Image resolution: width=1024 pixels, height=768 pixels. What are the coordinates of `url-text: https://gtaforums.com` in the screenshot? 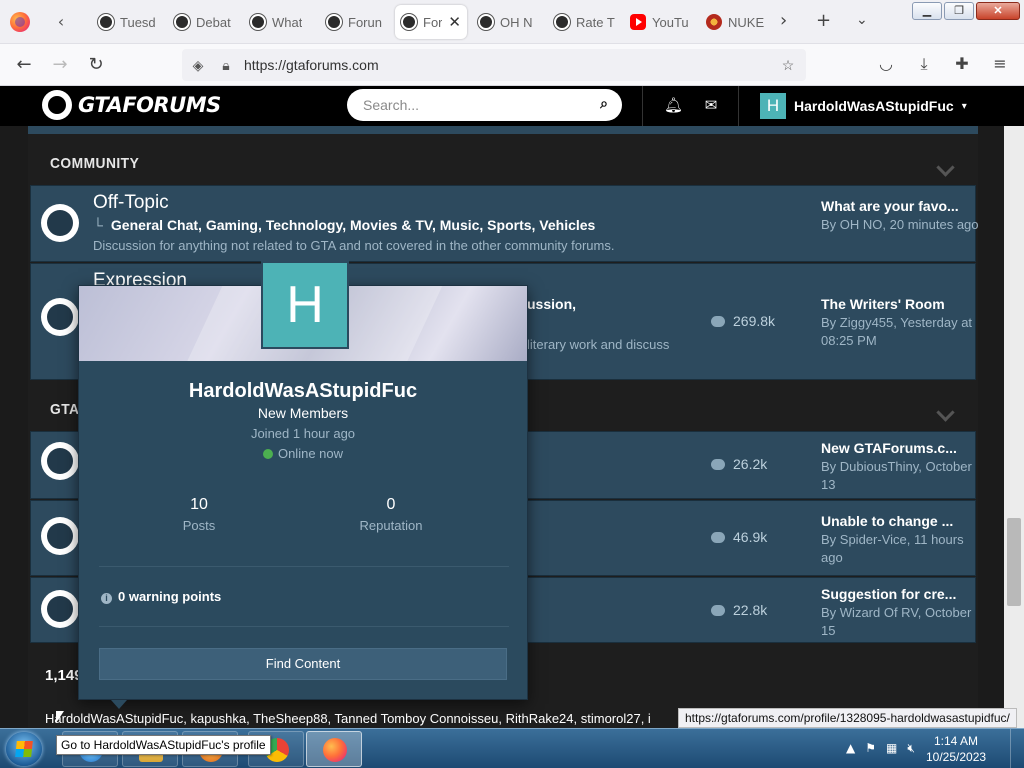 It's located at (311, 65).